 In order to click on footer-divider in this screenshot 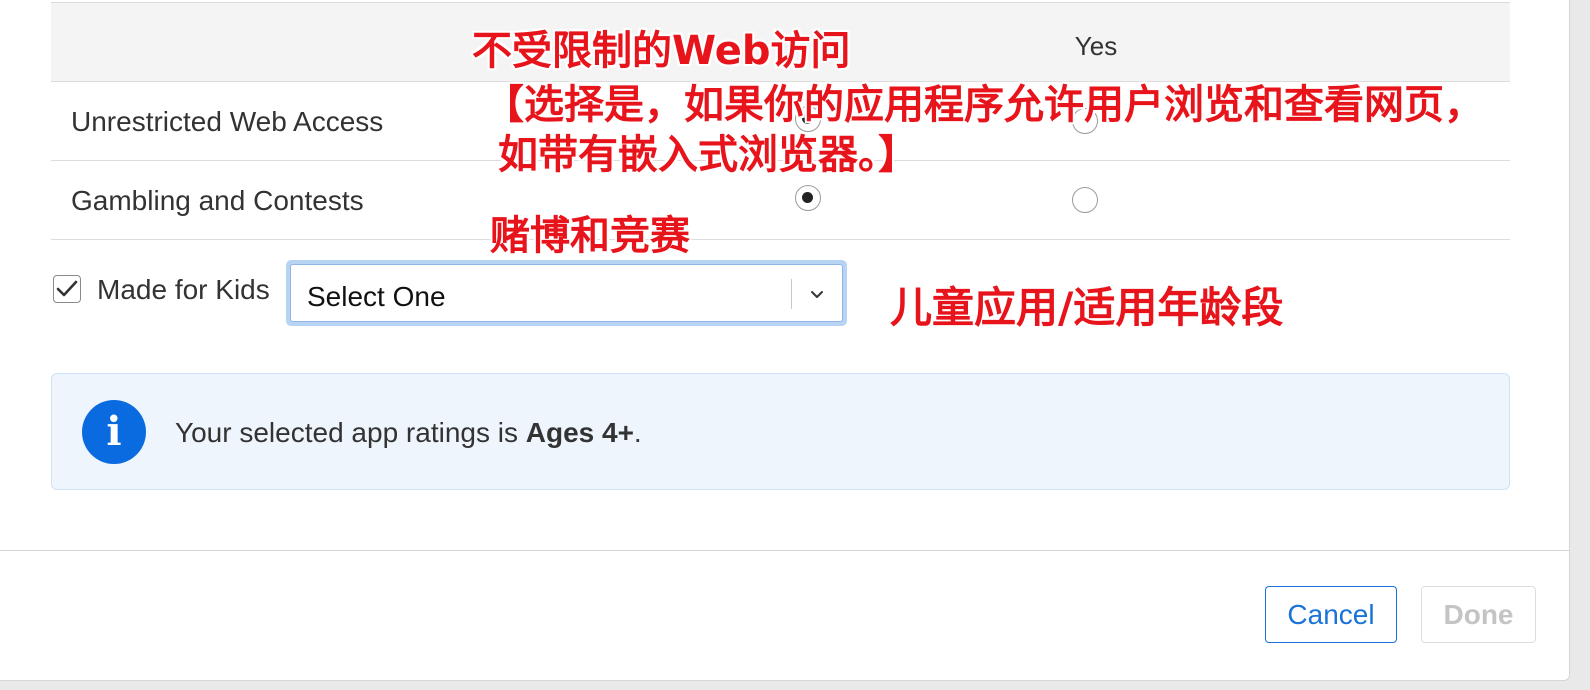, I will do `click(784, 550)`.